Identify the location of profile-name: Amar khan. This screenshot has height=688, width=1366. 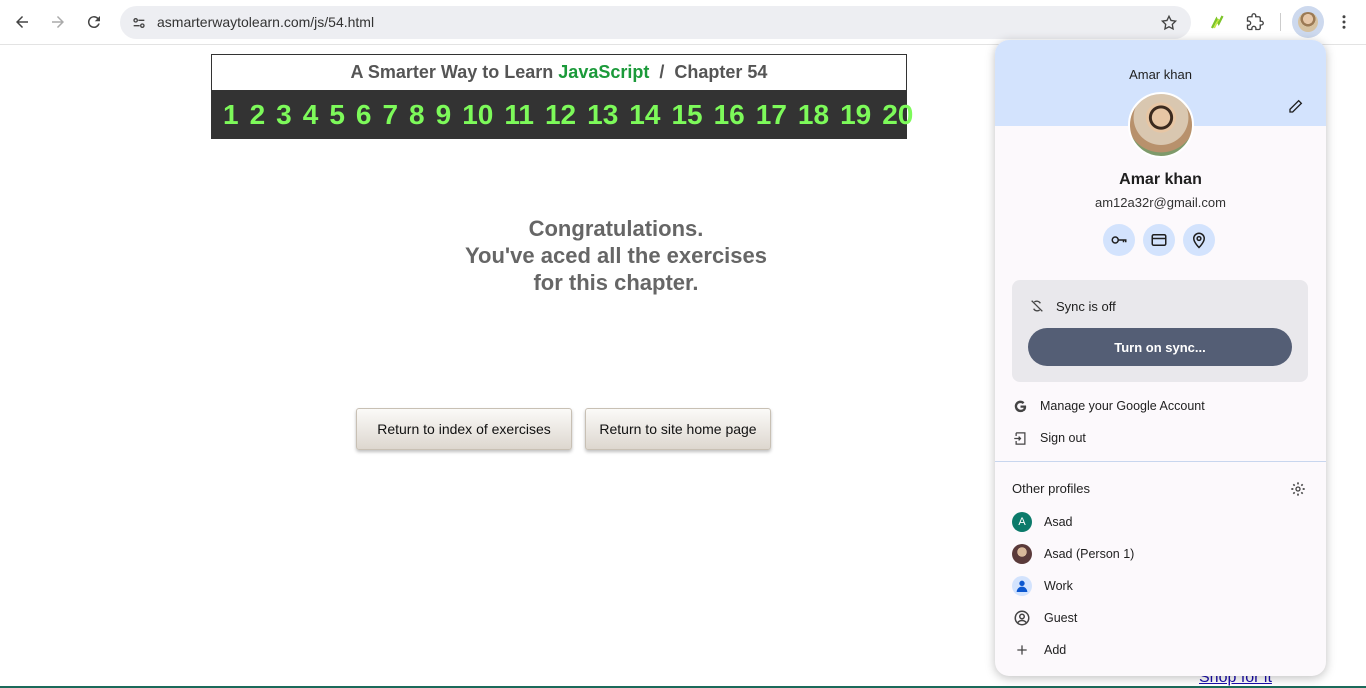
(1160, 179).